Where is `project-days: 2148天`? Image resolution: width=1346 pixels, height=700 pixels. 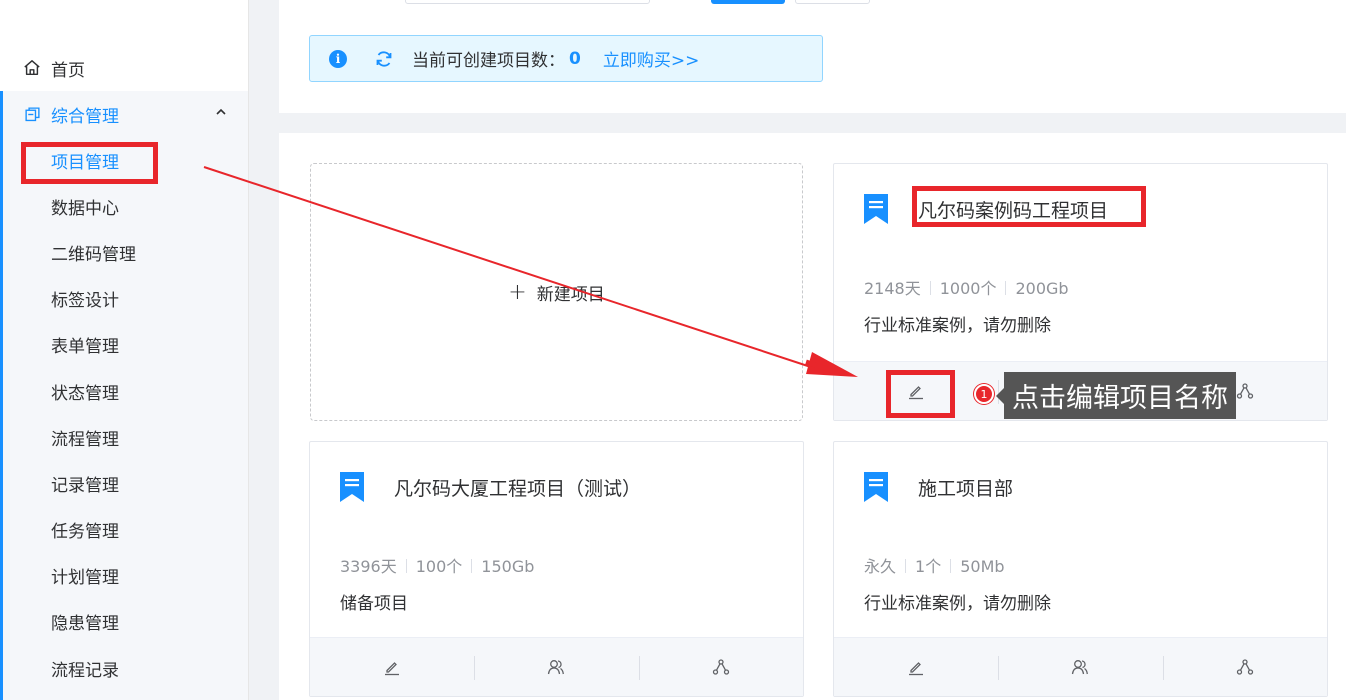
project-days: 2148天 is located at coordinates (892, 288).